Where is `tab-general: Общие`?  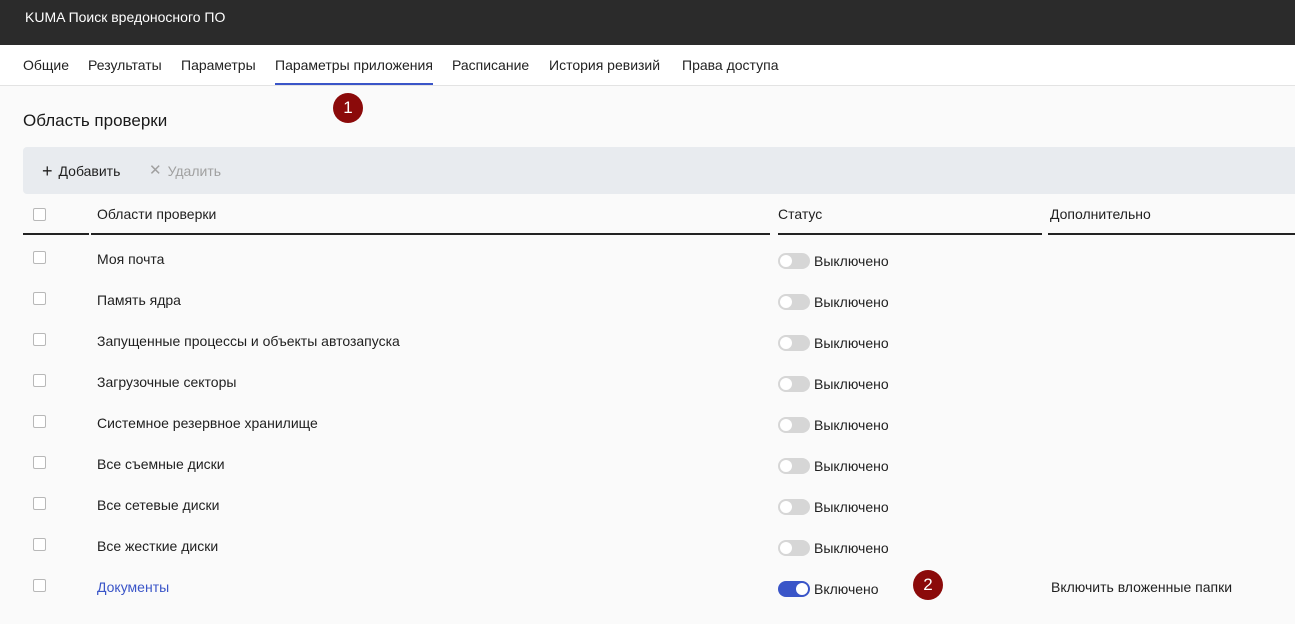
tab-general: Общие is located at coordinates (46, 65).